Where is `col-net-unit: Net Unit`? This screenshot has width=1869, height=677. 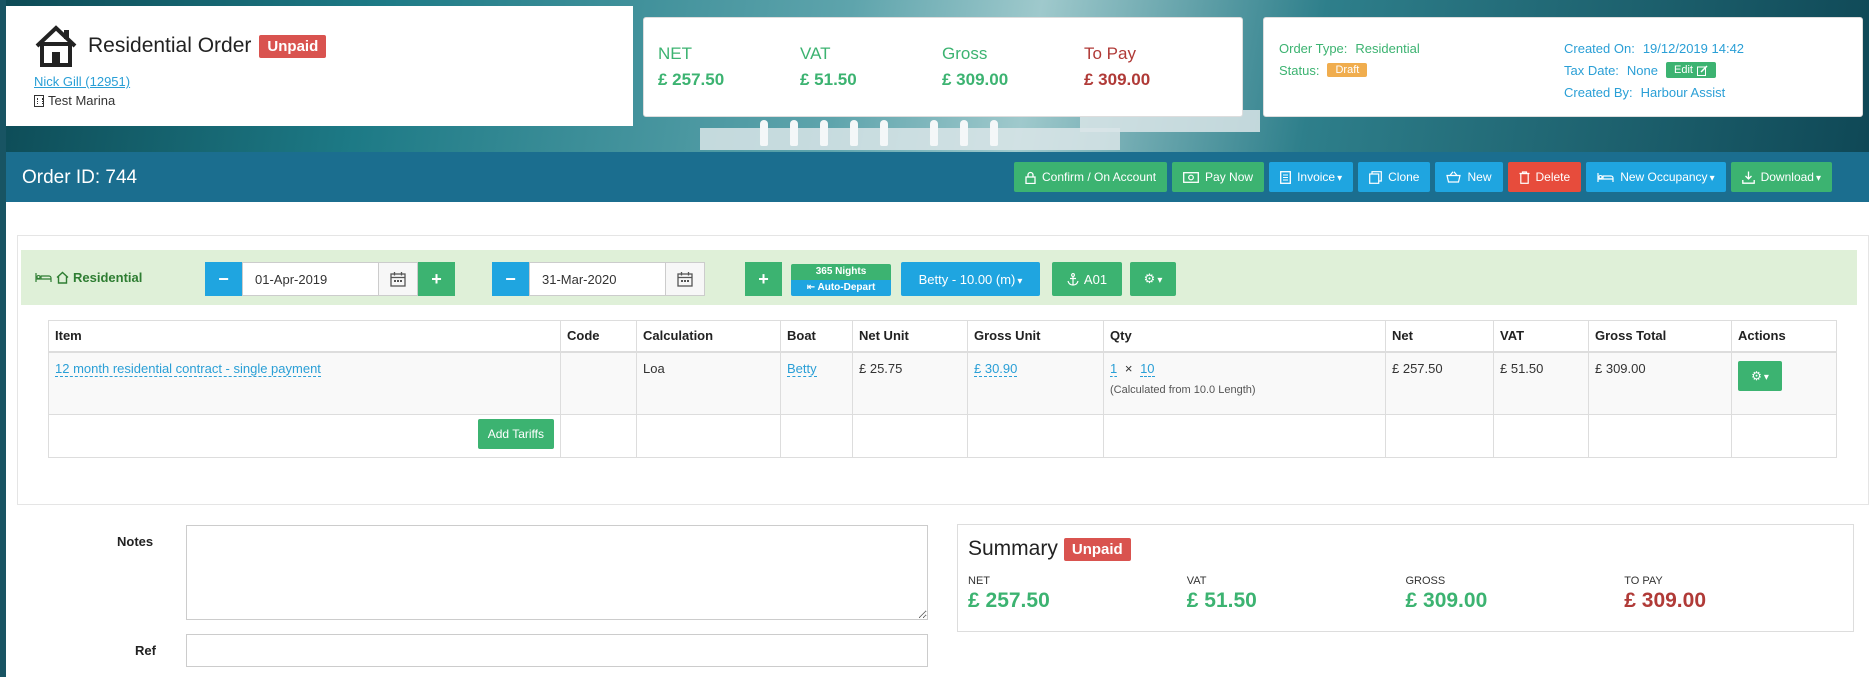 col-net-unit: Net Unit is located at coordinates (910, 336).